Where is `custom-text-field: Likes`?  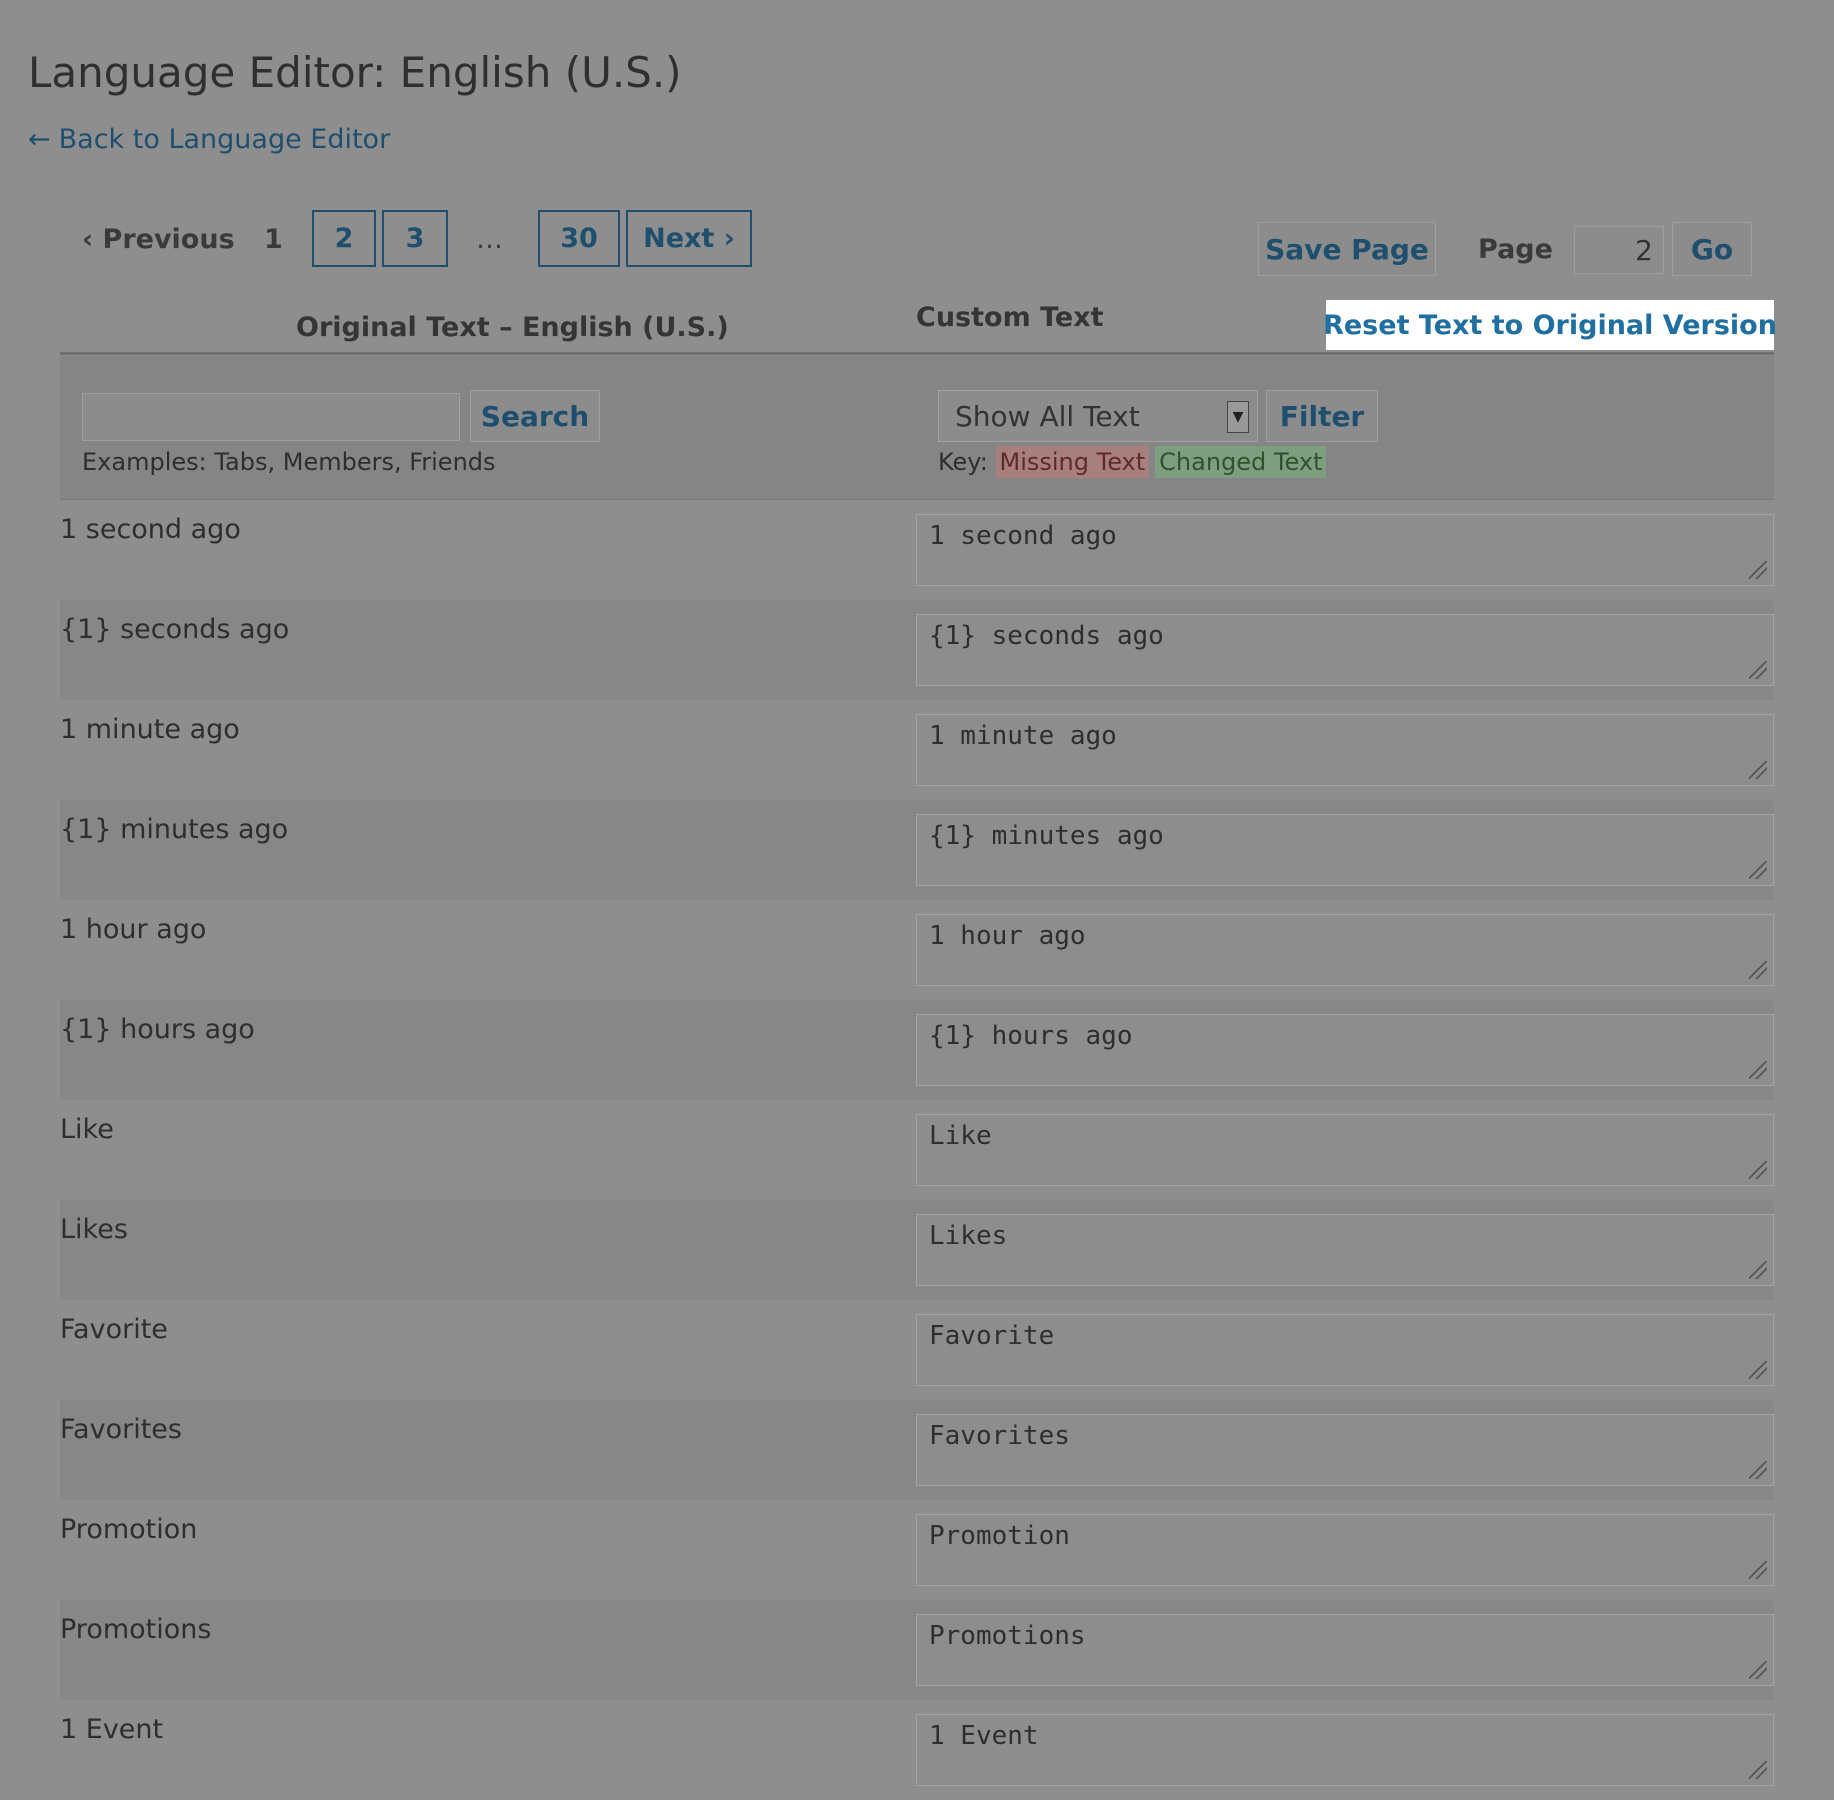 custom-text-field: Likes is located at coordinates (1345, 1250).